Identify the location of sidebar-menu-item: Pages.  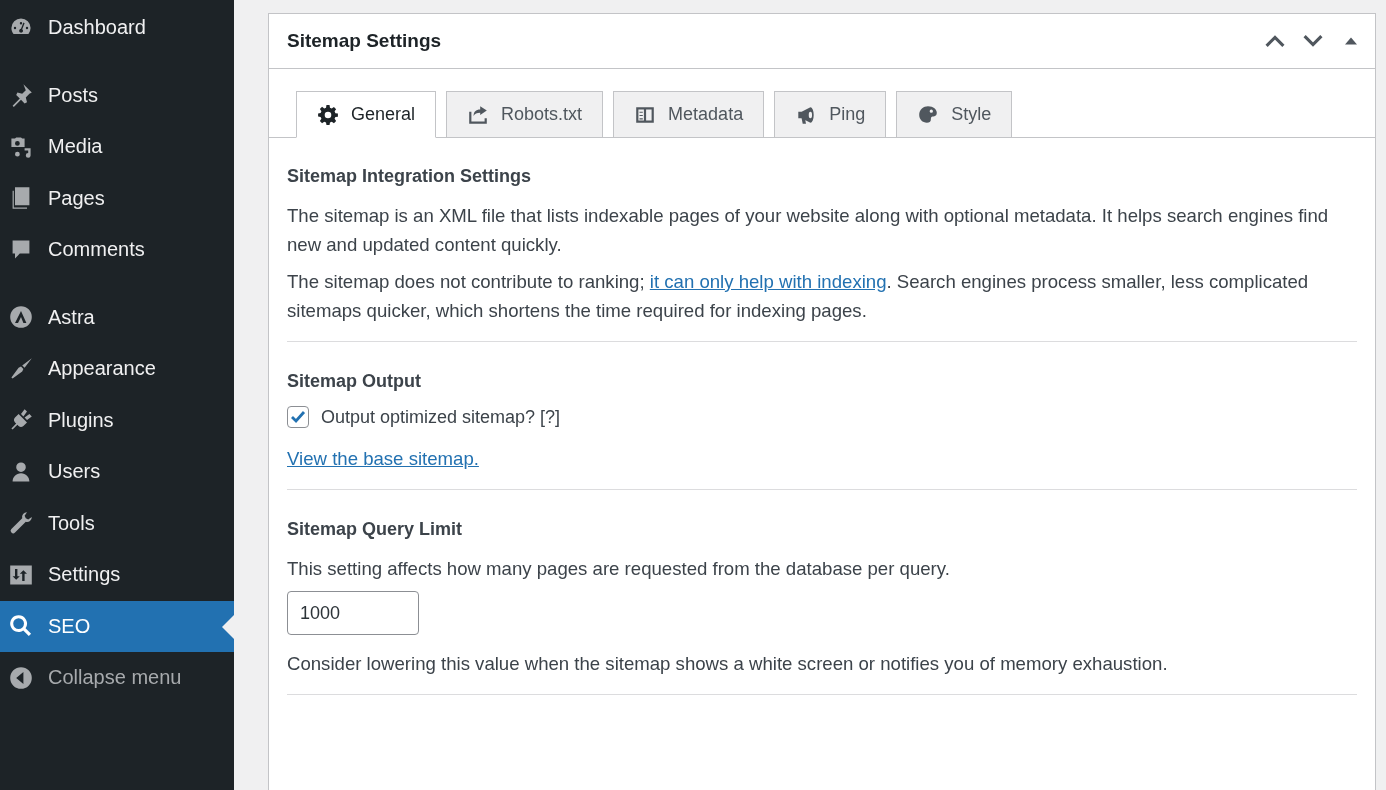
(117, 198).